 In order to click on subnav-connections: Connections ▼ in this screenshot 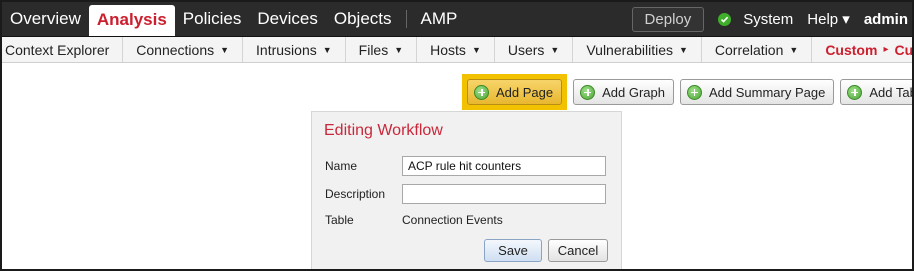, I will do `click(183, 49)`.